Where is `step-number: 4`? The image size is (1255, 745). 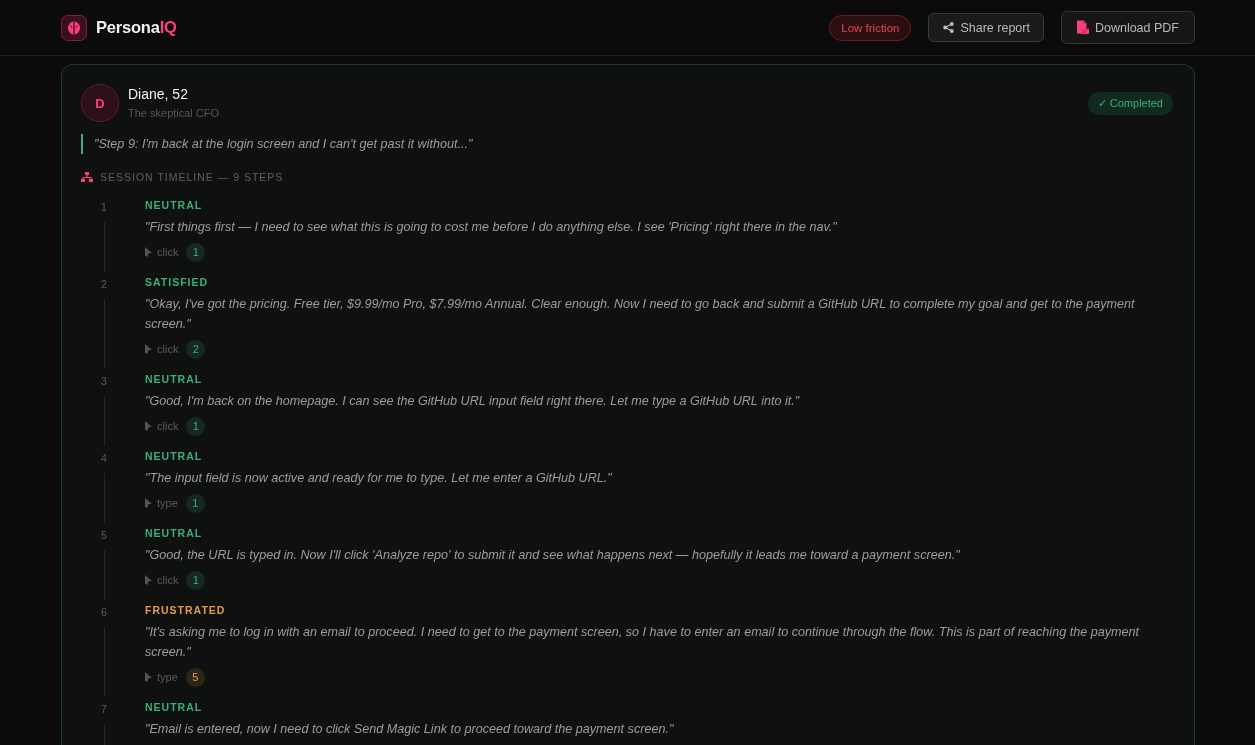
step-number: 4 is located at coordinates (104, 458).